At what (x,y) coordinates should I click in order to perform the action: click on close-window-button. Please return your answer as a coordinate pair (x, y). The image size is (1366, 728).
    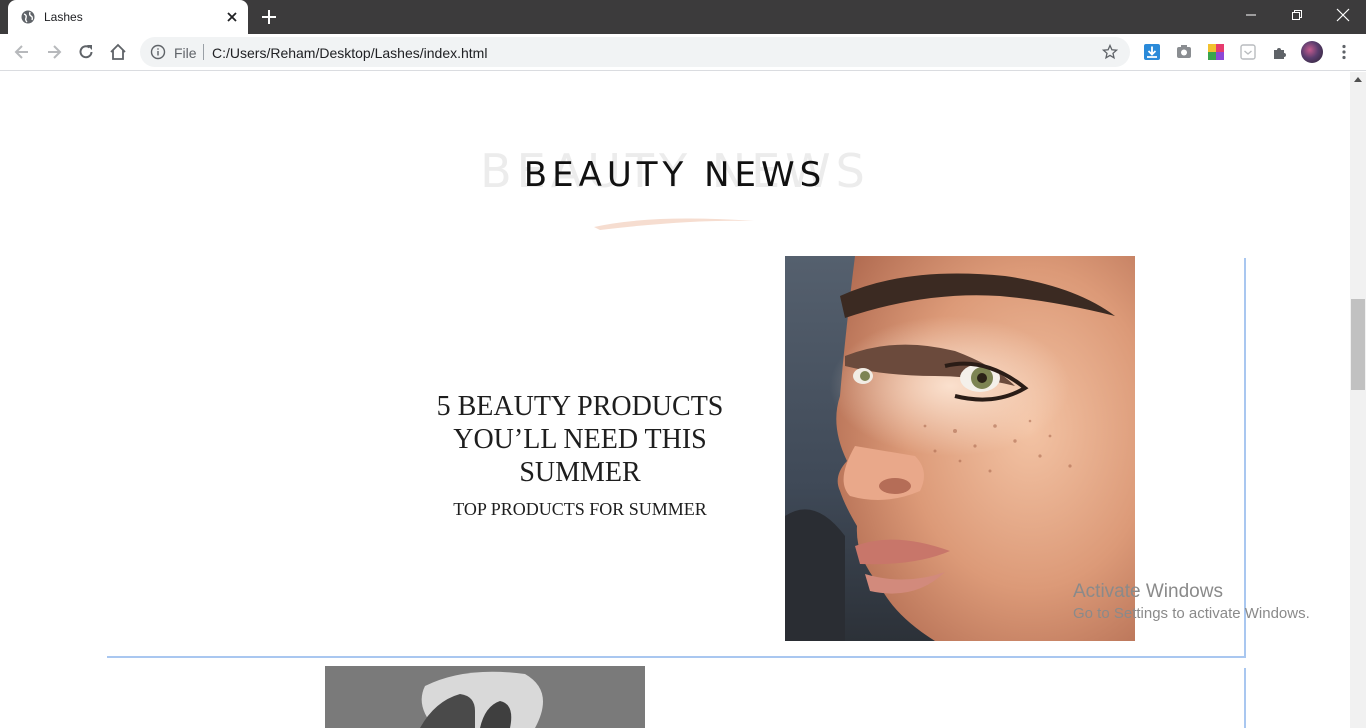
    Looking at the image, I should click on (1343, 15).